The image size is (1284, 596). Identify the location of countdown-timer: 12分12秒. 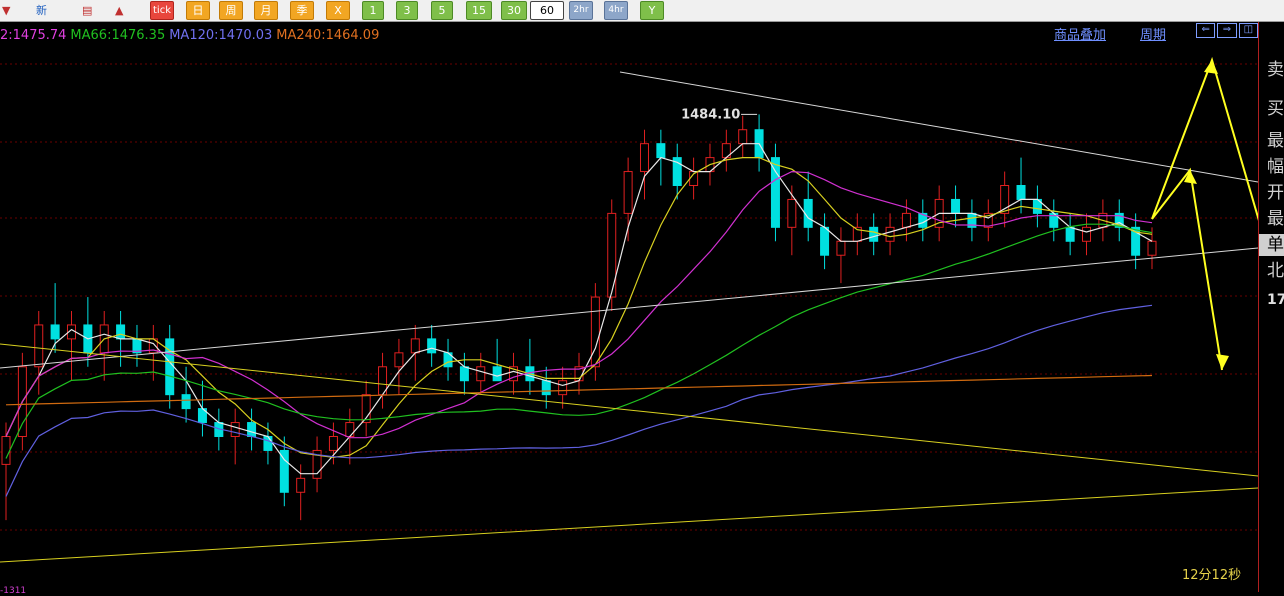
(1212, 575).